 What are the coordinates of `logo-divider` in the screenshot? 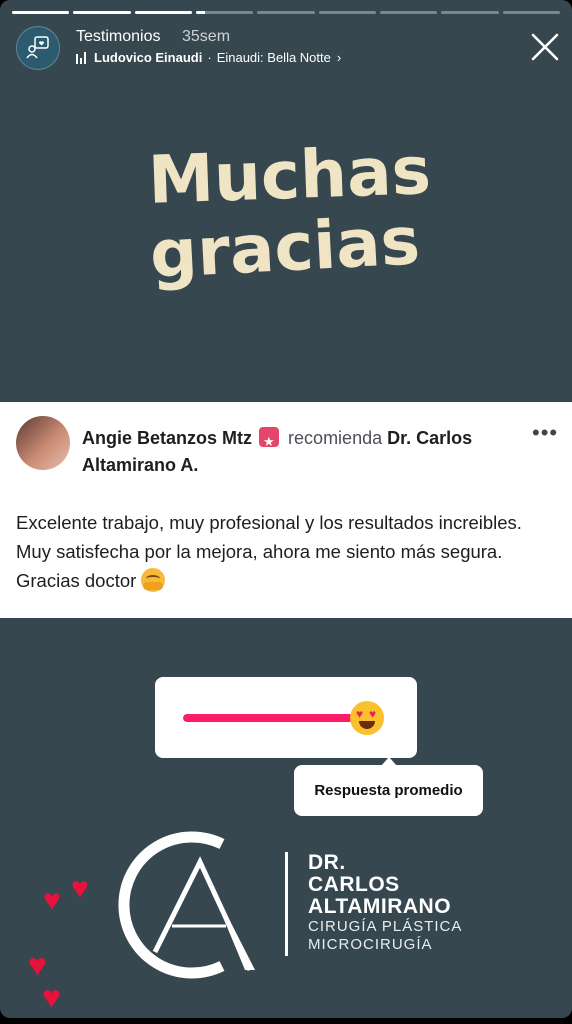 It's located at (286, 904).